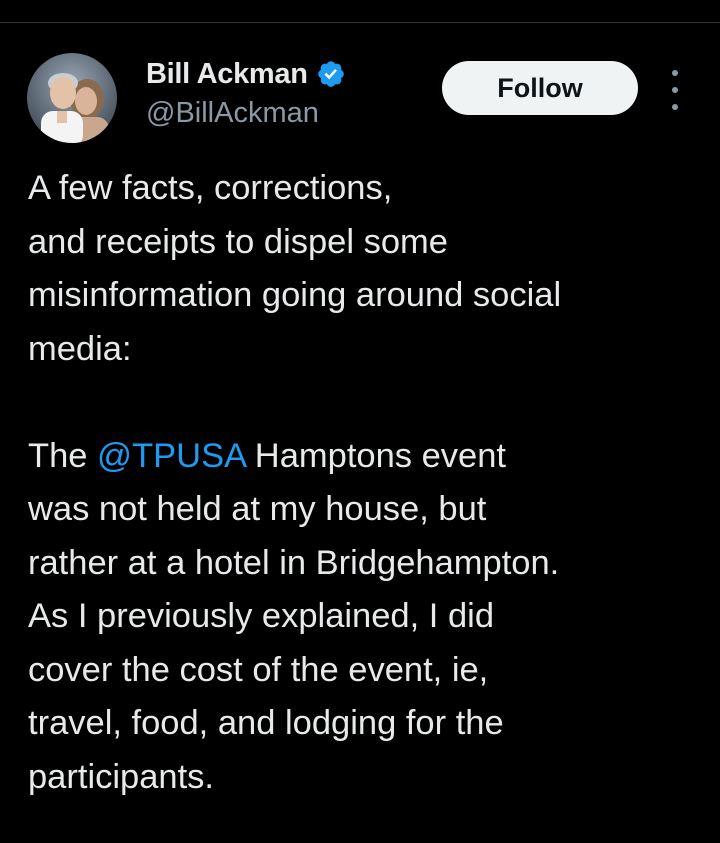 The width and height of the screenshot is (720, 843). I want to click on tweet-line: misinformation going around social, so click(295, 295).